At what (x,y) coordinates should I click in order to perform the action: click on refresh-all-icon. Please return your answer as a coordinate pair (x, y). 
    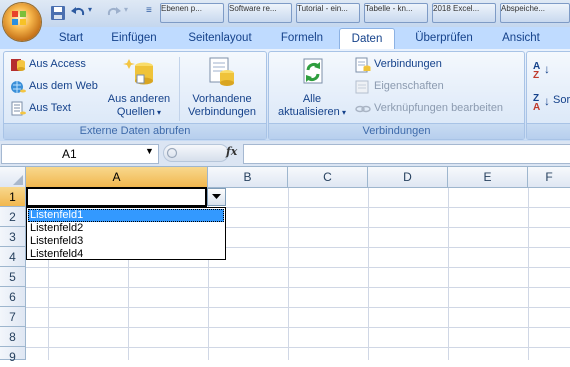
    Looking at the image, I should click on (313, 71).